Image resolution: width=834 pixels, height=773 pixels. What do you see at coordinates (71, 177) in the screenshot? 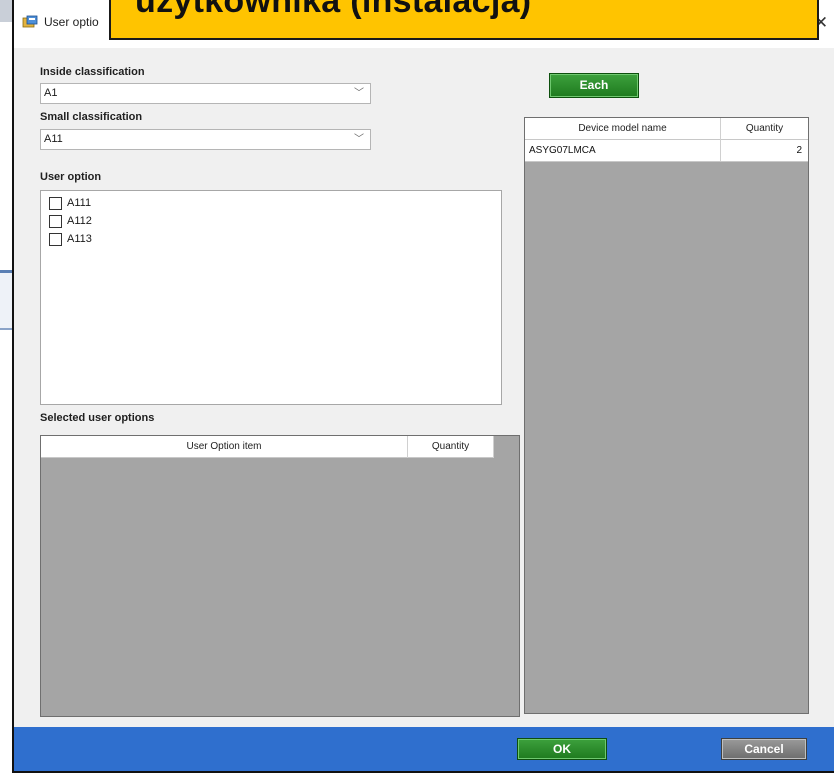
I see `user-option-label: User option` at bounding box center [71, 177].